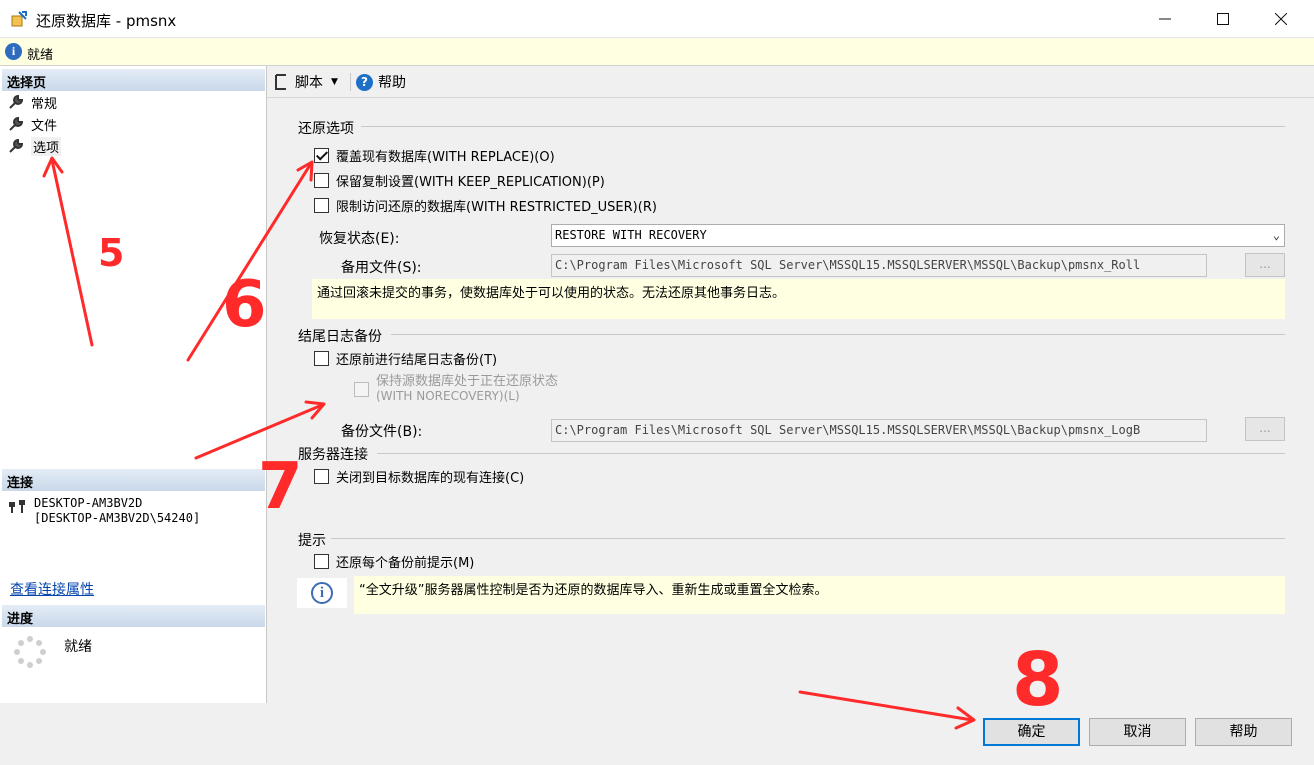 This screenshot has width=1314, height=765. I want to click on connection-icon, so click(17, 506).